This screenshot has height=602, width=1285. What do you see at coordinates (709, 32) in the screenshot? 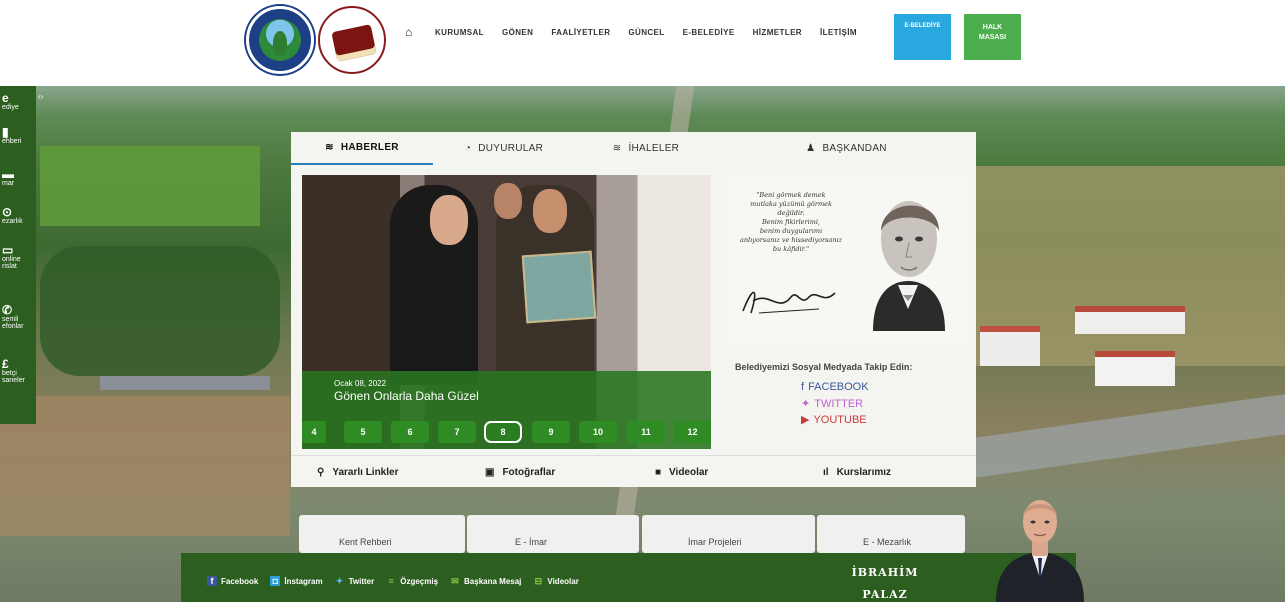
I see `nav-ebelediye: E-BELEDİYE` at bounding box center [709, 32].